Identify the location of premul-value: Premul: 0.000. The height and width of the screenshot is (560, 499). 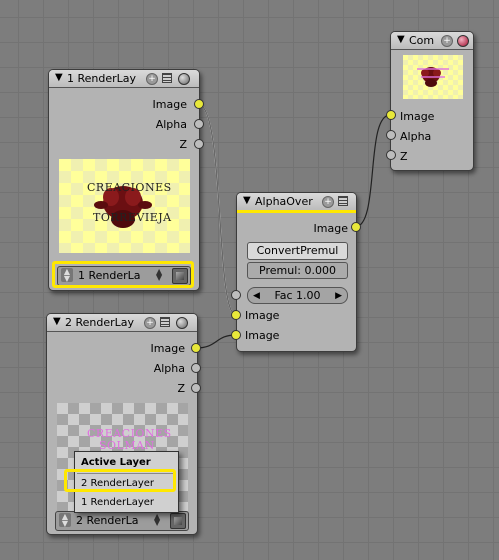
(297, 270).